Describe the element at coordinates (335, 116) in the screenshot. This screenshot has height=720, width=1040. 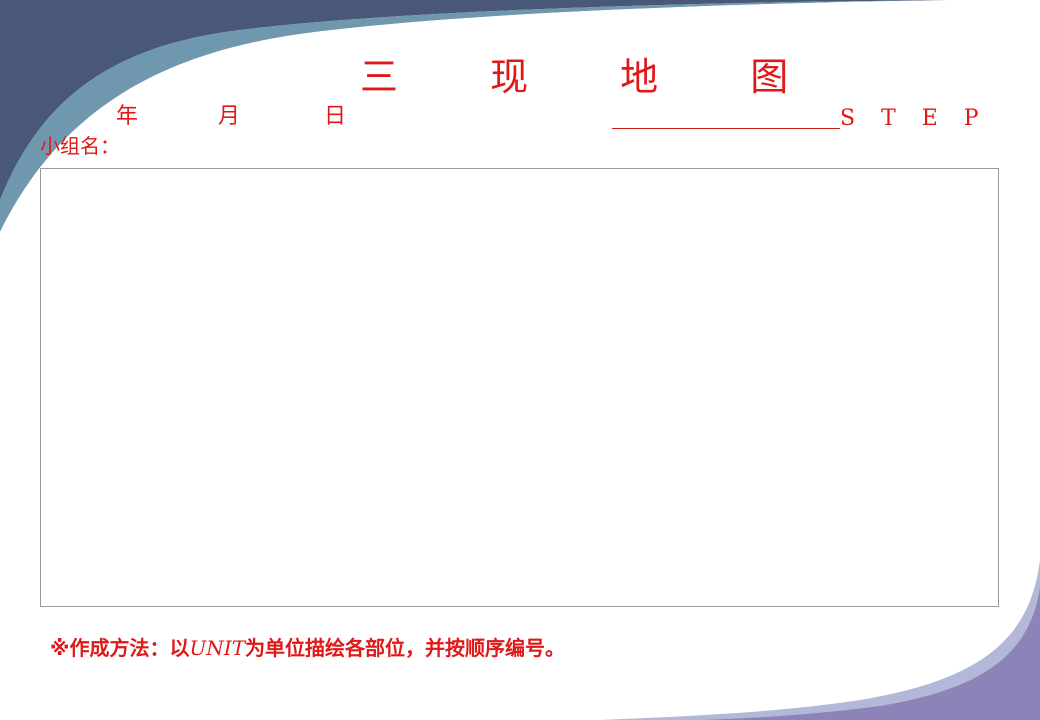
I see `date-day-label: 日` at that location.